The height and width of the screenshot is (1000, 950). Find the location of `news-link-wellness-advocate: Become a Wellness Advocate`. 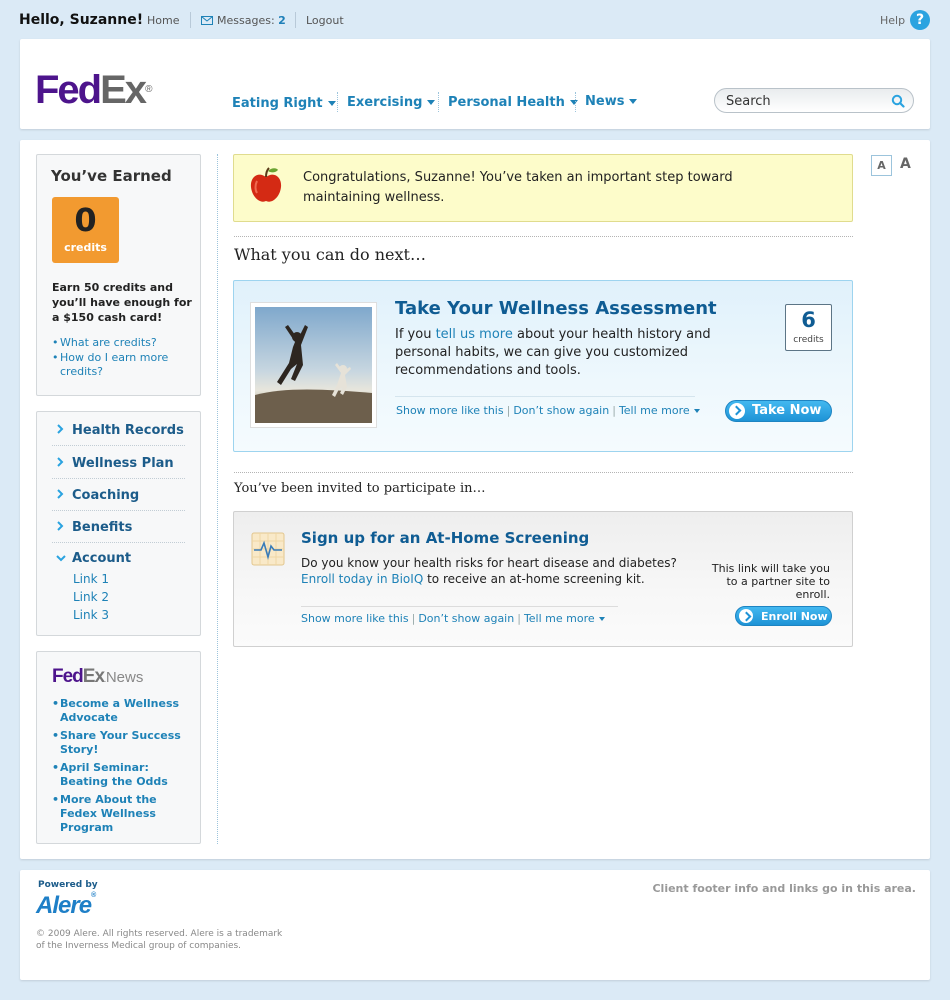

news-link-wellness-advocate: Become a Wellness Advocate is located at coordinates (119, 710).